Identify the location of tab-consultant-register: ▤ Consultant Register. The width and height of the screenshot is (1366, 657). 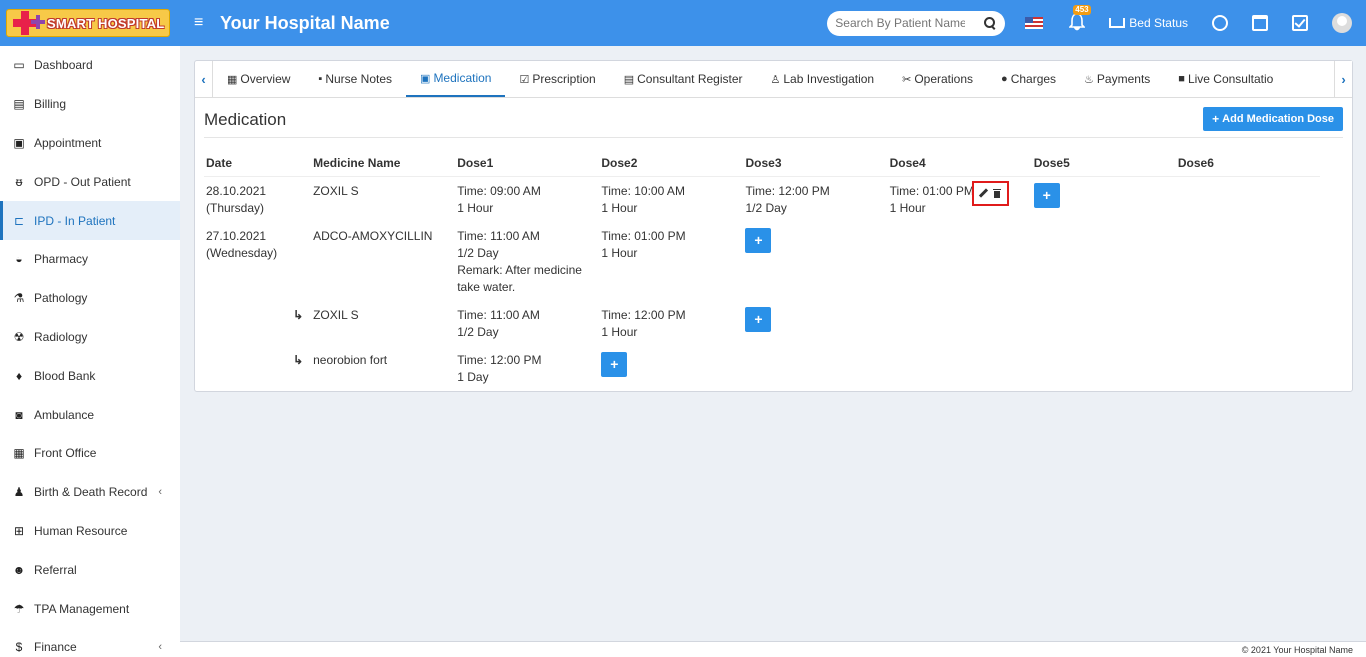
(683, 79).